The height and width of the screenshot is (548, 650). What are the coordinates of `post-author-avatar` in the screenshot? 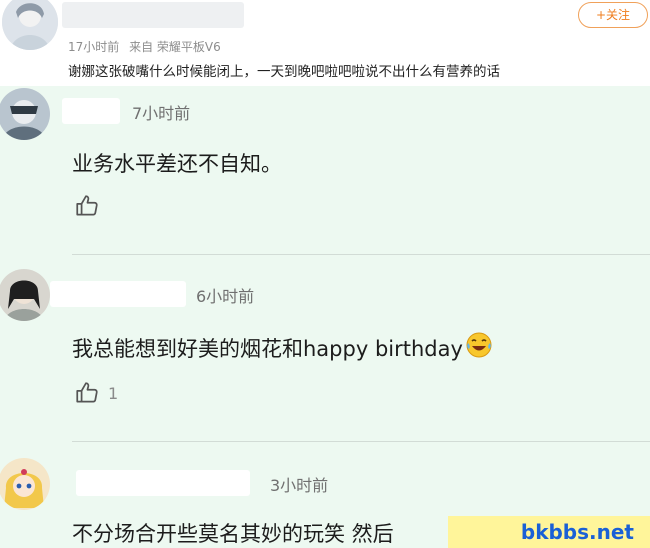 It's located at (30, 25).